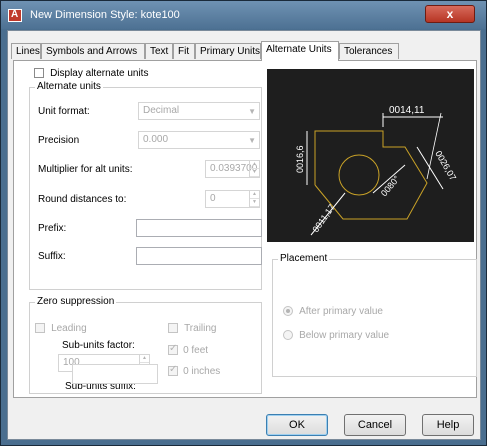  What do you see at coordinates (115, 374) in the screenshot?
I see `sub-units-suffix-input` at bounding box center [115, 374].